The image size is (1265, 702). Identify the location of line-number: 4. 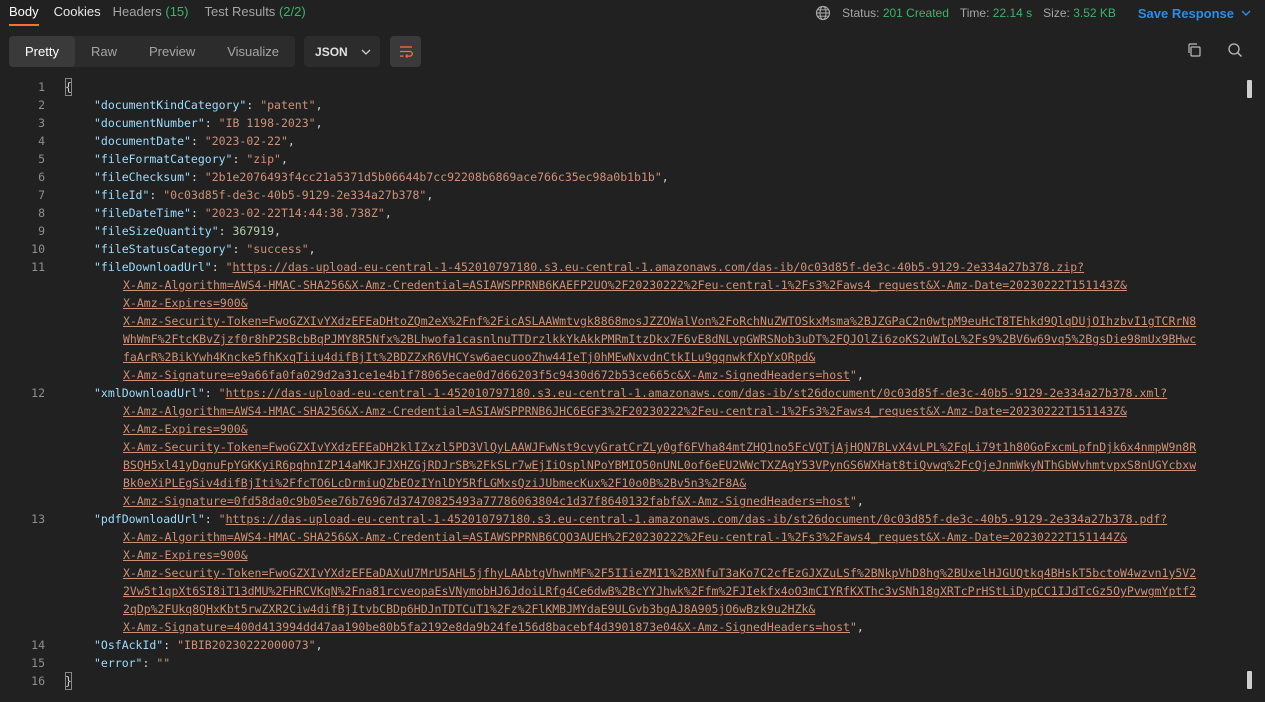
(25, 141).